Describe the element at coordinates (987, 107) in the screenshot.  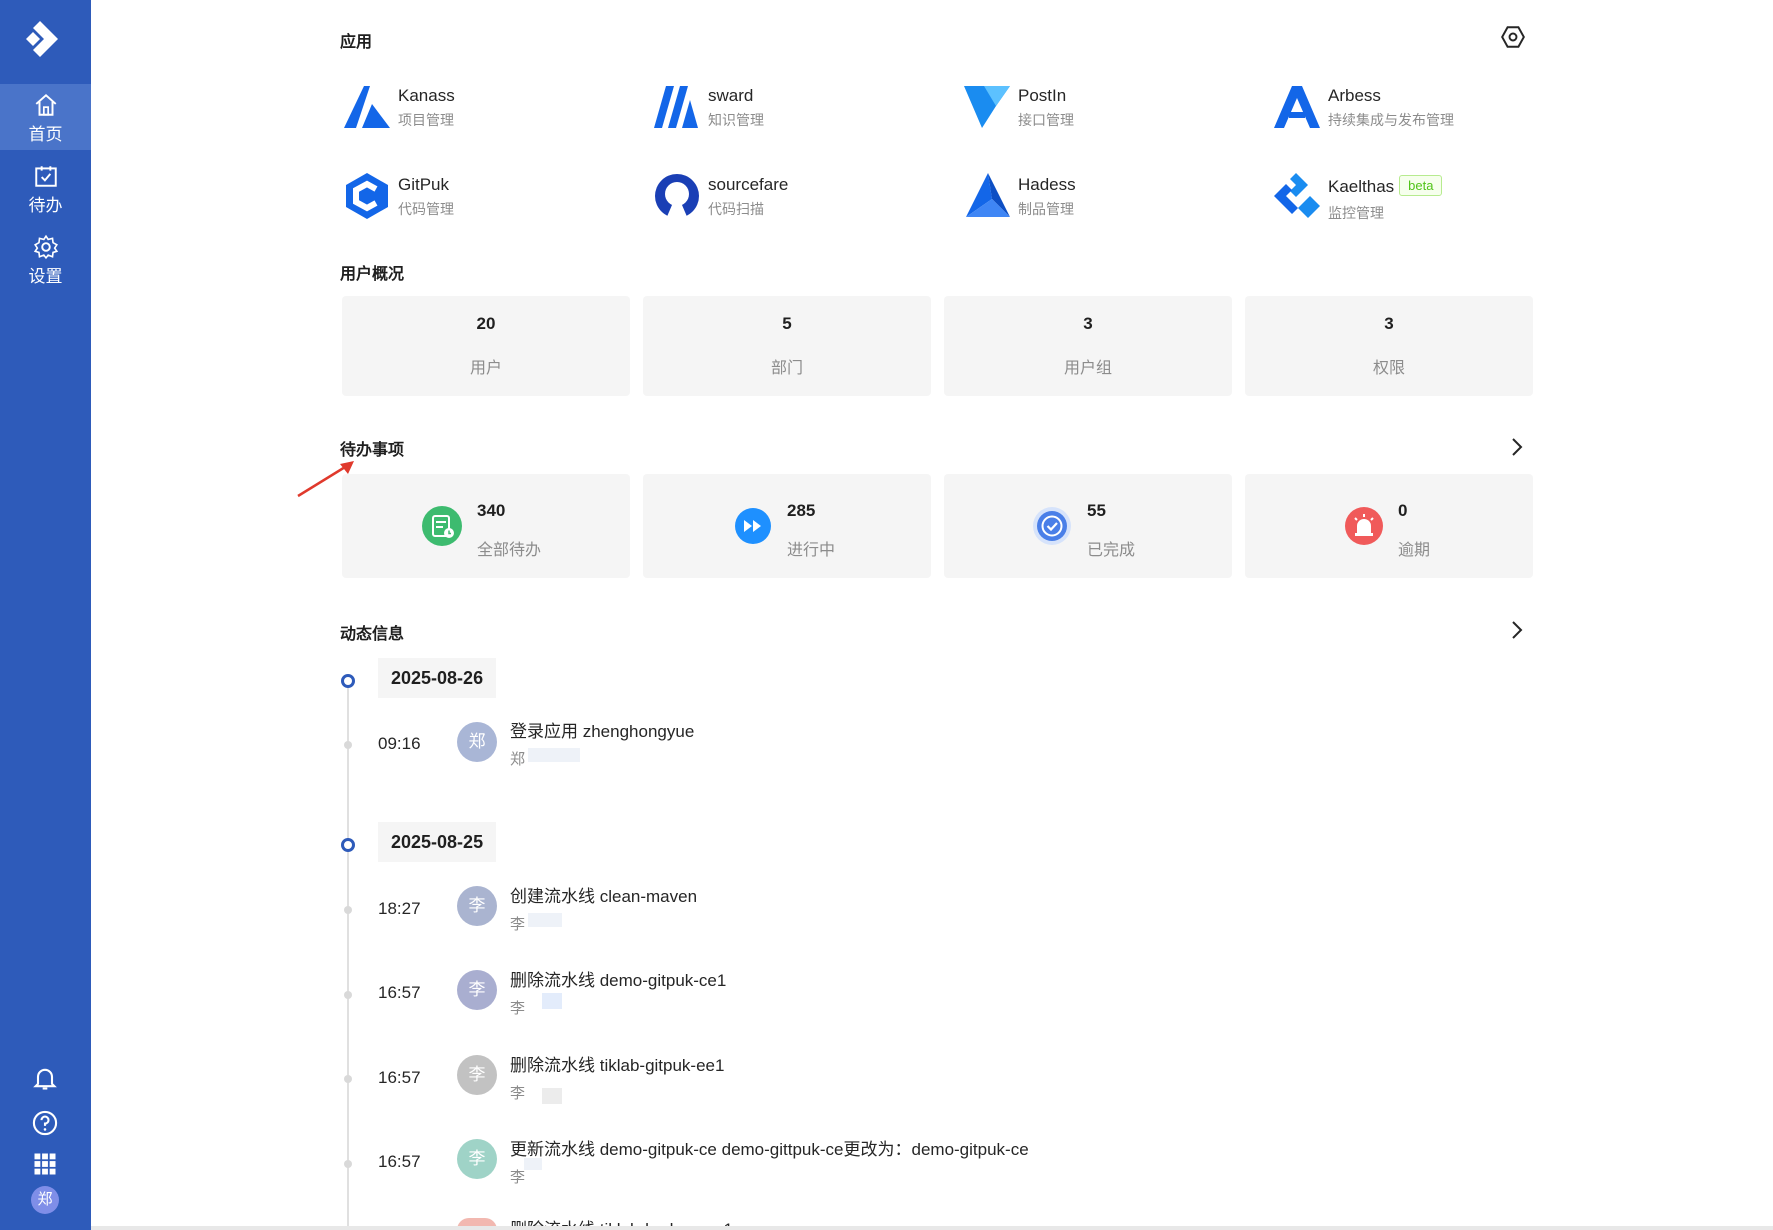
I see `postin-logo-icon` at that location.